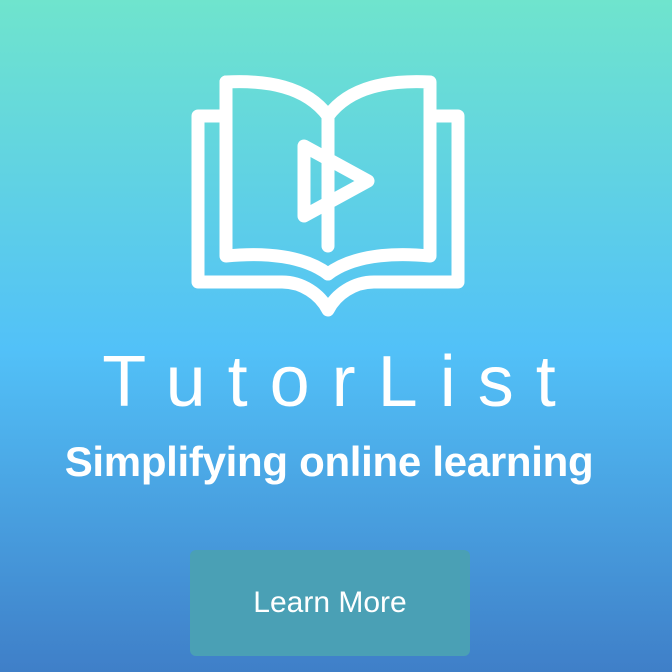 This screenshot has width=672, height=672. I want to click on brand-name: TutorList, so click(340, 382).